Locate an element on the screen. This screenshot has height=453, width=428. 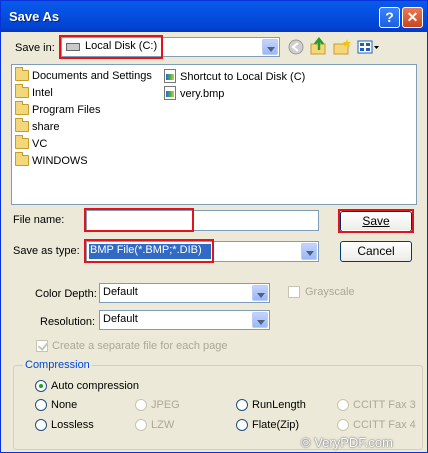
list-item: Documents and Settings is located at coordinates (83, 75).